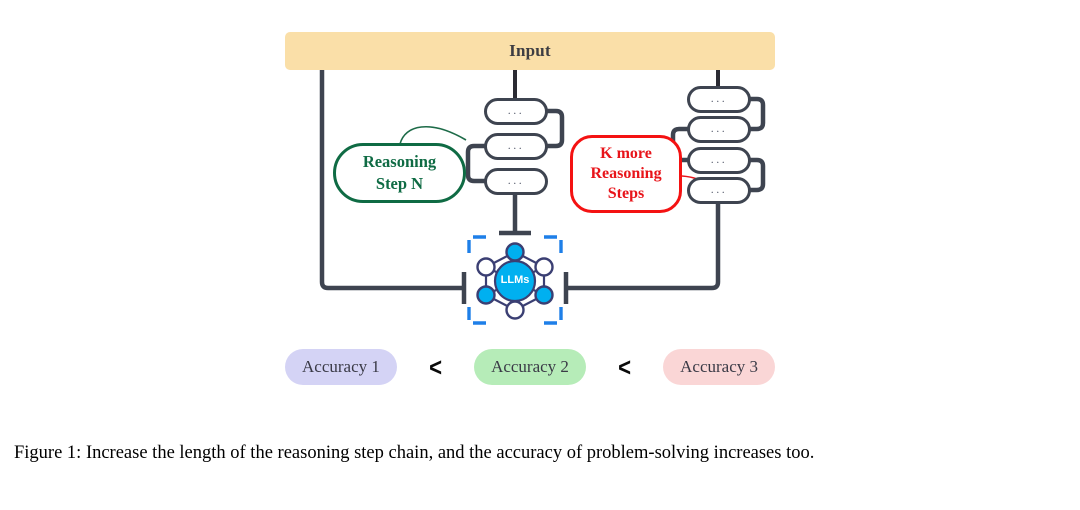 The height and width of the screenshot is (510, 1080). What do you see at coordinates (399, 173) in the screenshot?
I see `reasoning-step-callout: Reasoning Step N` at bounding box center [399, 173].